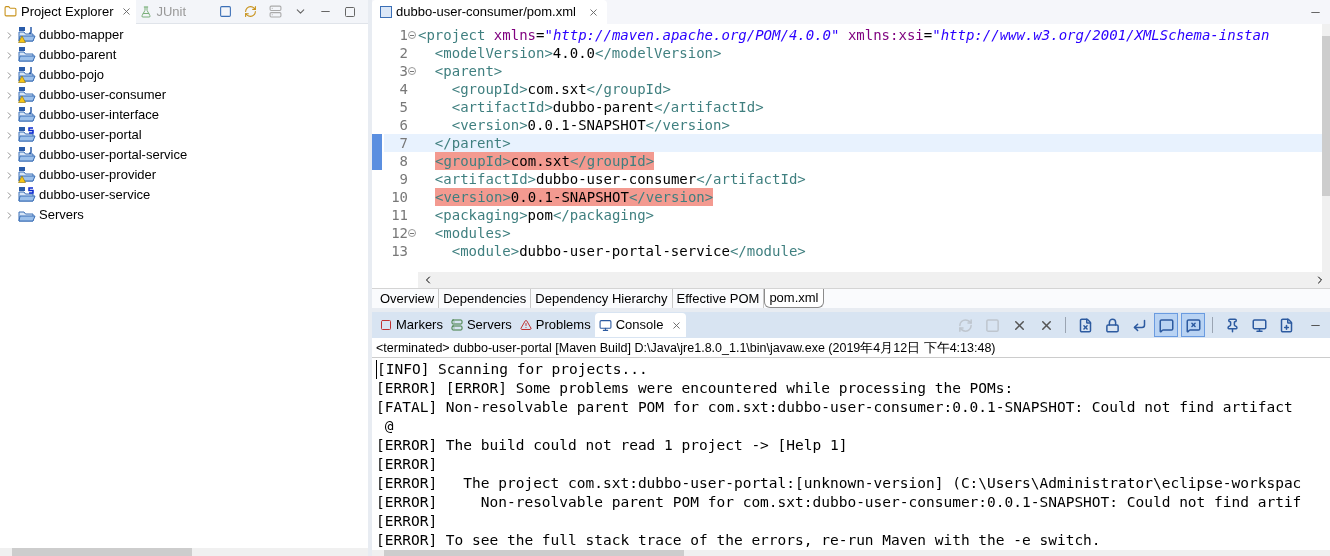  I want to click on marker-icon, so click(386, 325).